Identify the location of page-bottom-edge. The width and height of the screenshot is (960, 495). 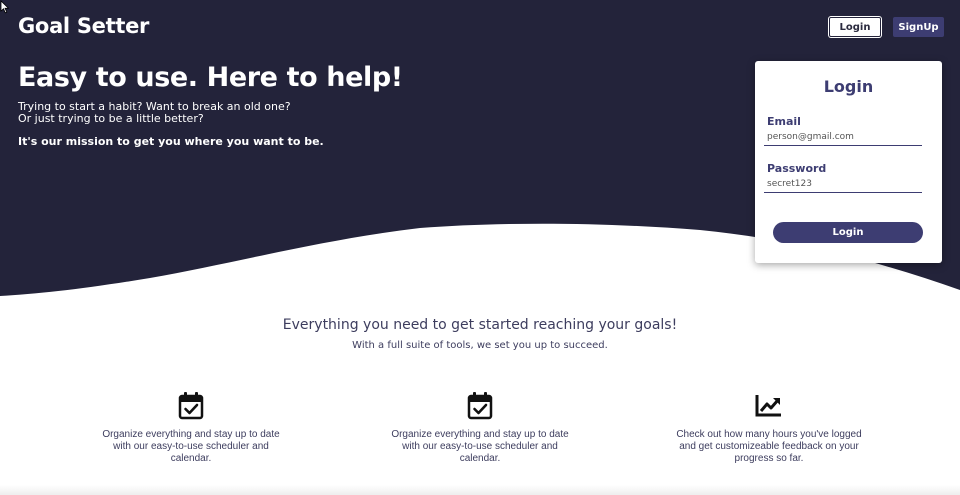
(480, 490).